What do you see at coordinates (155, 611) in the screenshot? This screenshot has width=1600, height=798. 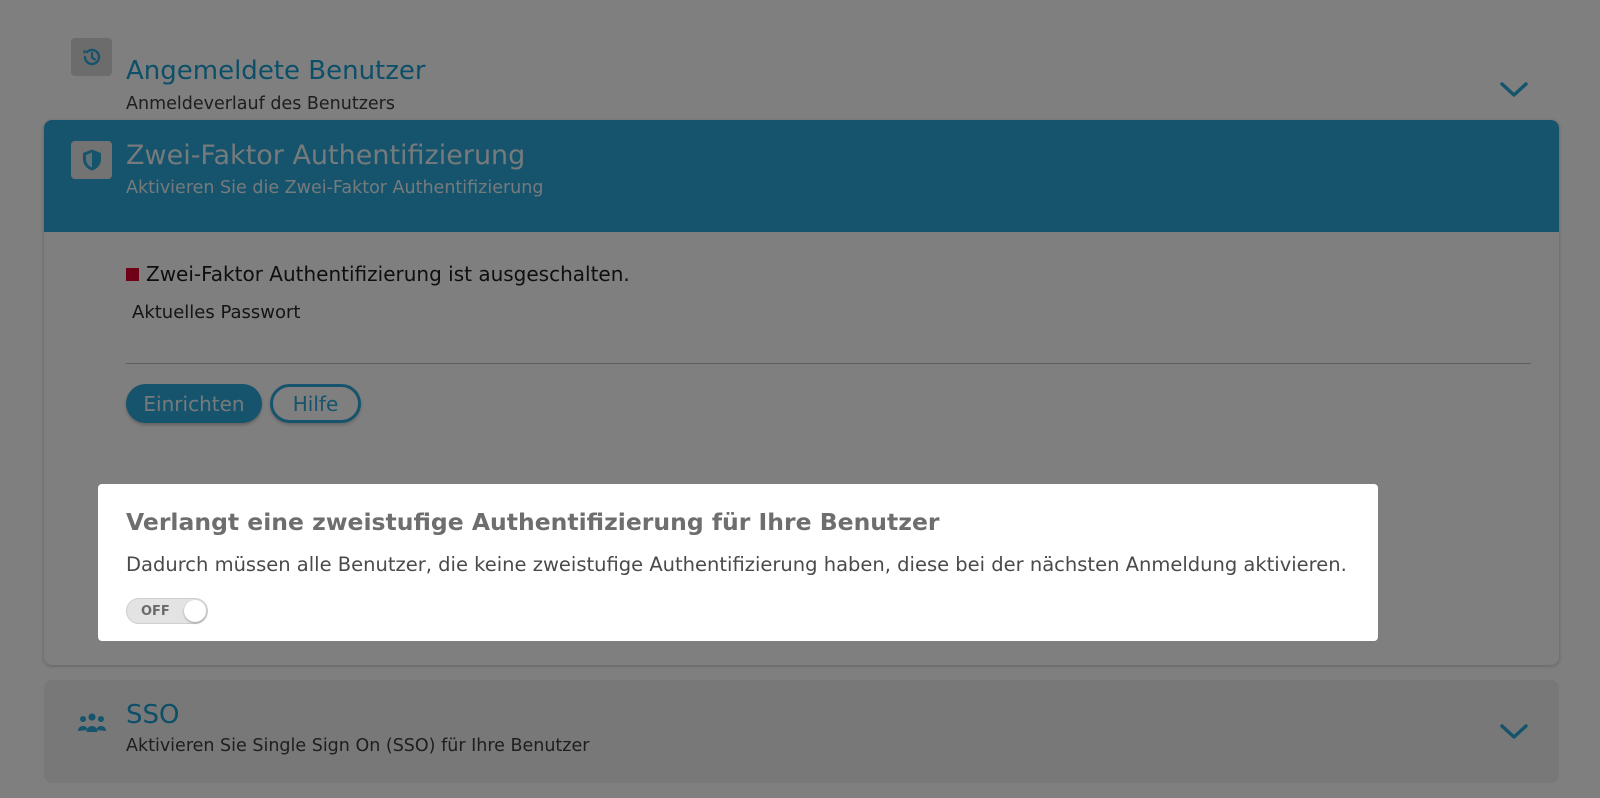 I see `toggle-label: OFF` at bounding box center [155, 611].